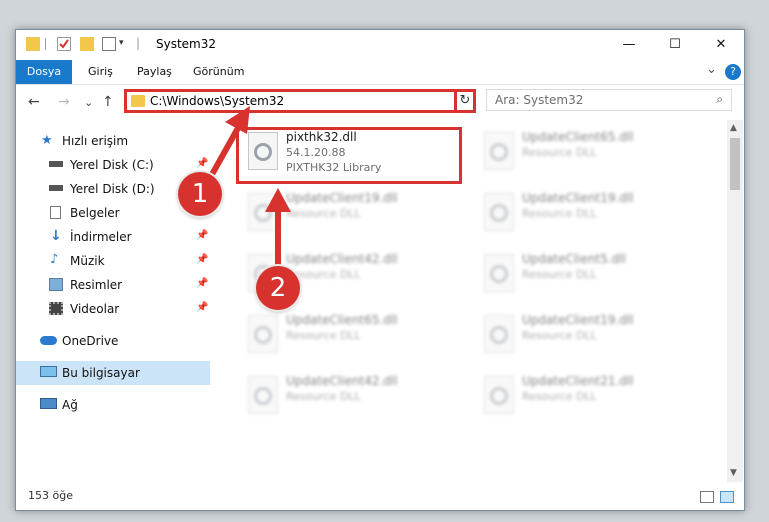  What do you see at coordinates (727, 497) in the screenshot?
I see `large-icons-view-icon` at bounding box center [727, 497].